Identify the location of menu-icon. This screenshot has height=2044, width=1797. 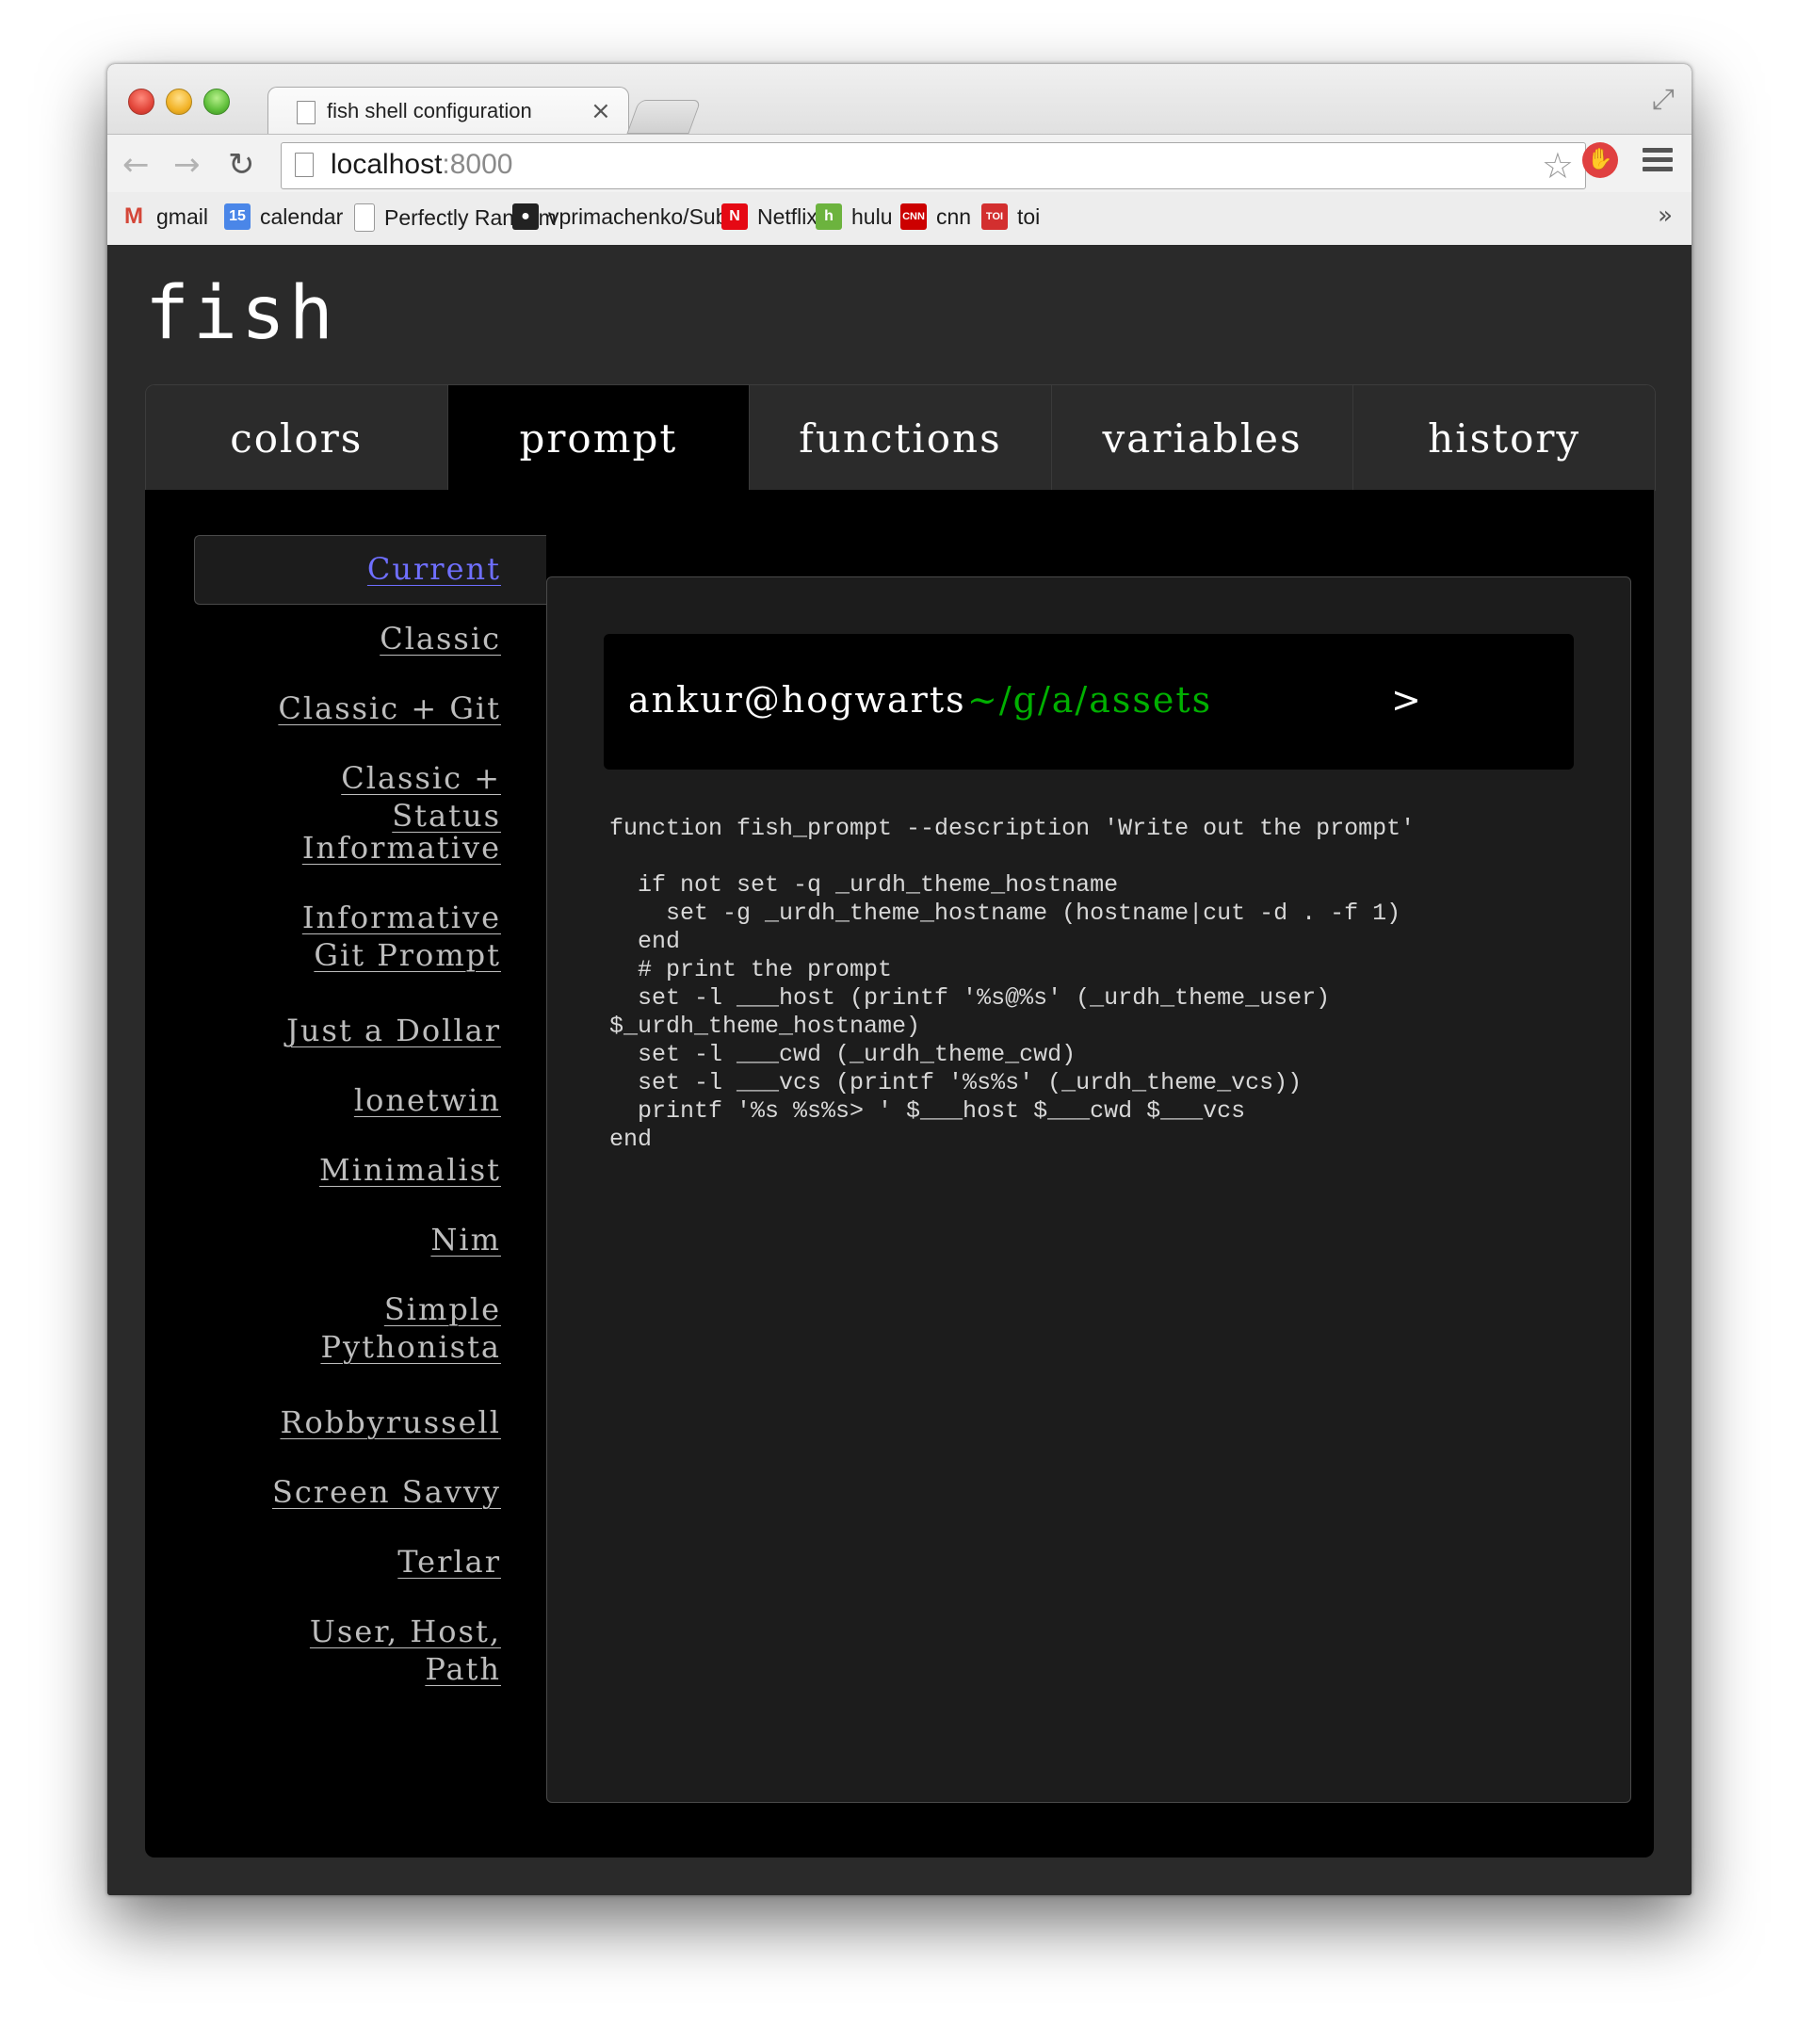
(1658, 162).